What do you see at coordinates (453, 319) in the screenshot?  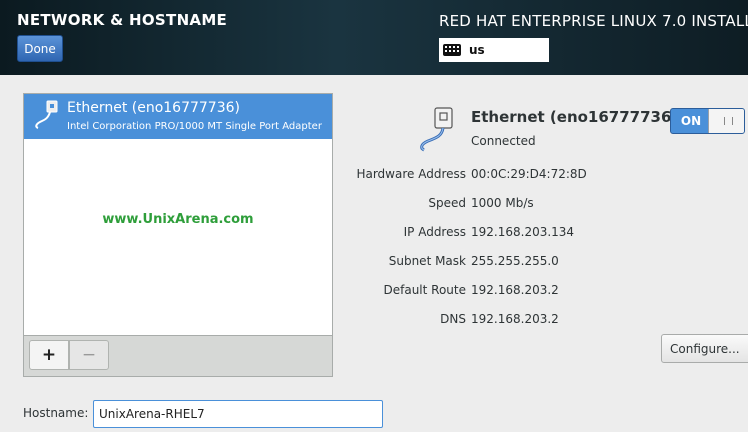 I see `dns-label: DNS` at bounding box center [453, 319].